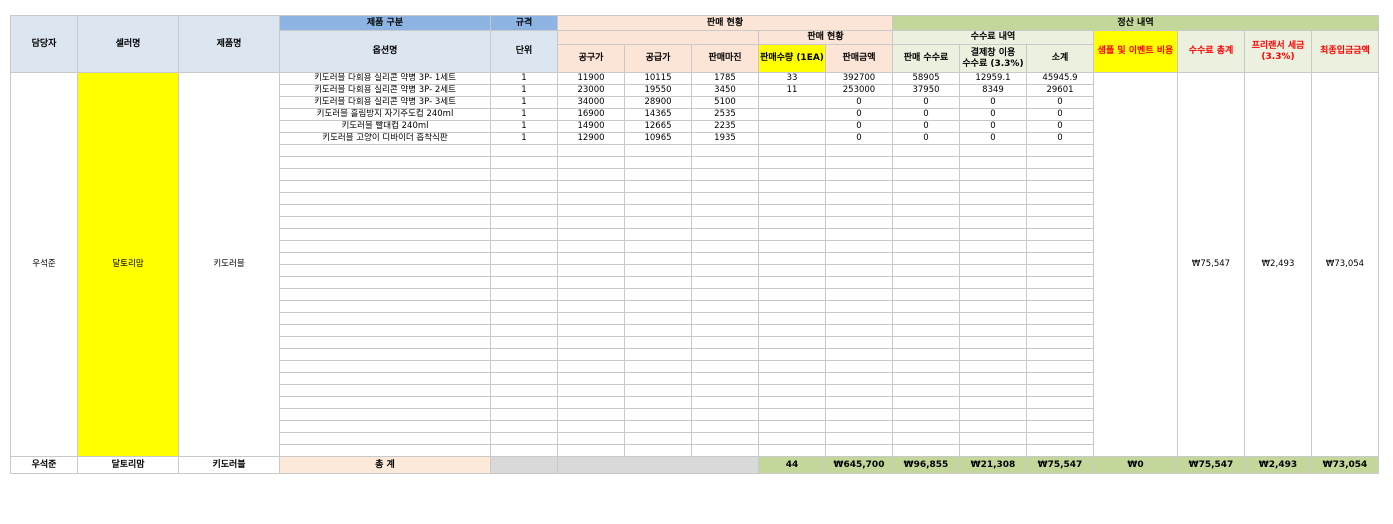 This screenshot has width=1393, height=524. Describe the element at coordinates (993, 465) in the screenshot. I see `total-payment-fee: ₩21,308` at that location.